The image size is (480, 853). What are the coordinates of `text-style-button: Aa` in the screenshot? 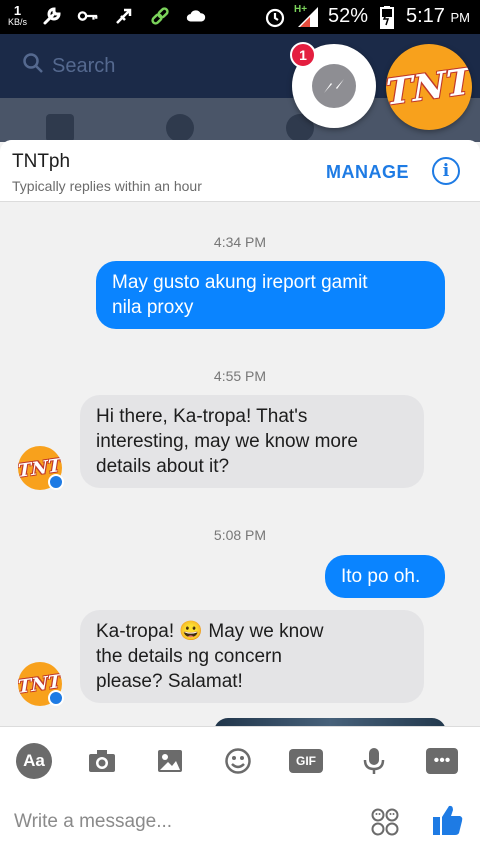 It's located at (34, 761).